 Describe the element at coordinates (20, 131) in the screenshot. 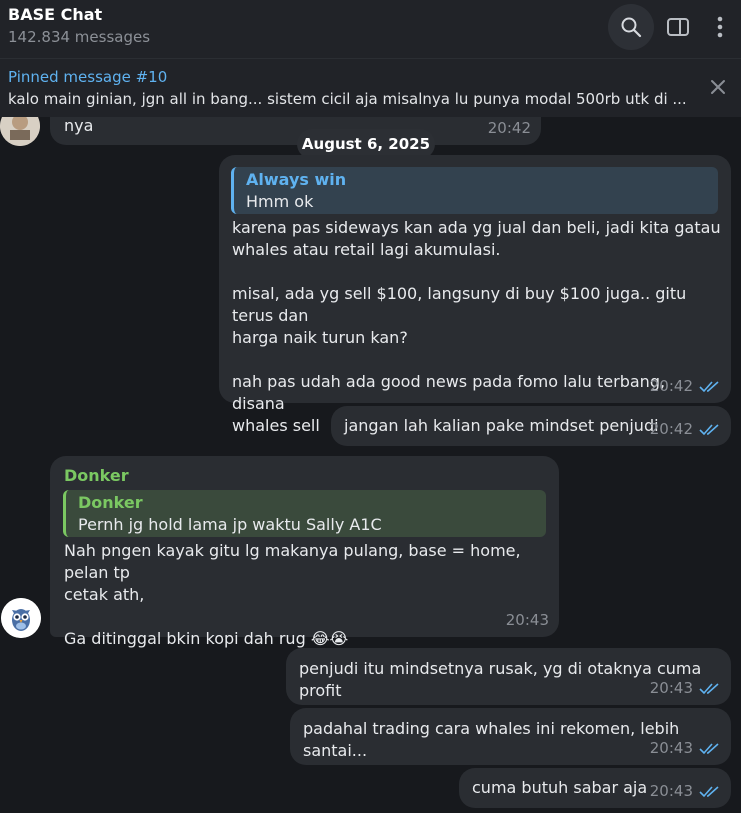

I see `user-avatar` at that location.